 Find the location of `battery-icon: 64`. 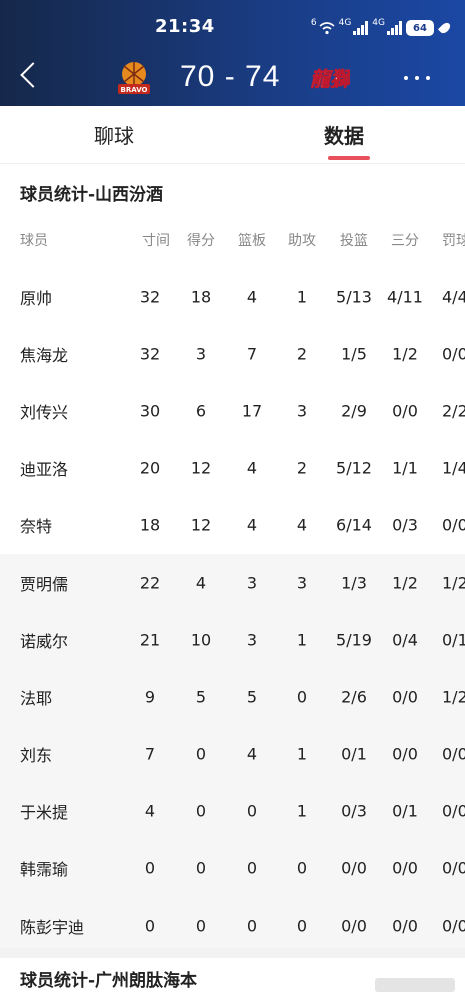

battery-icon: 64 is located at coordinates (420, 28).